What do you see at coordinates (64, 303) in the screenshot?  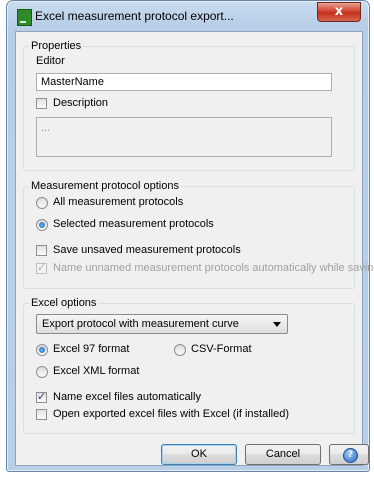 I see `excel-options-legend: Excel options` at bounding box center [64, 303].